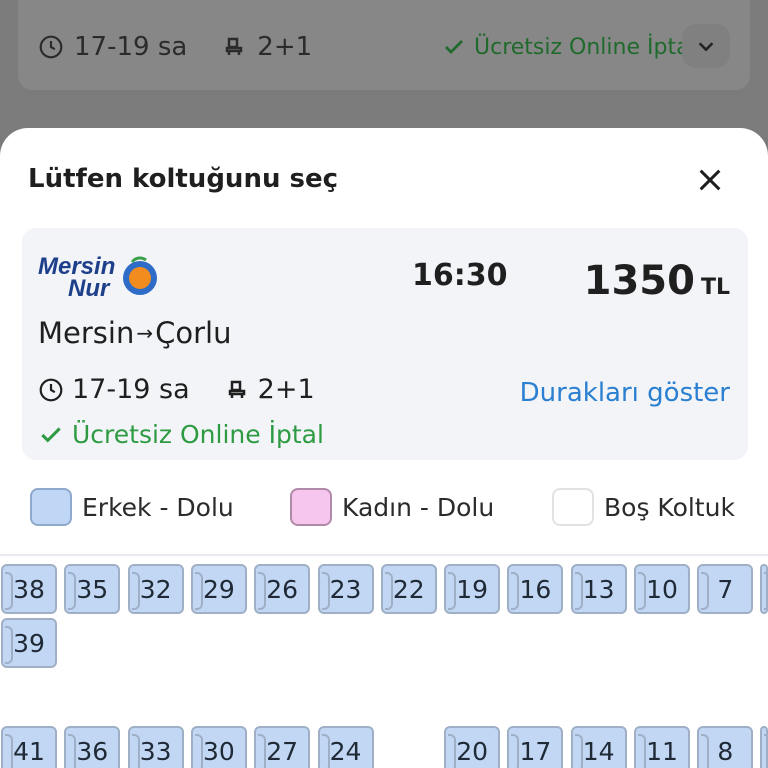 This screenshot has height=768, width=768. Describe the element at coordinates (345, 747) in the screenshot. I see `seat-24: 24` at that location.